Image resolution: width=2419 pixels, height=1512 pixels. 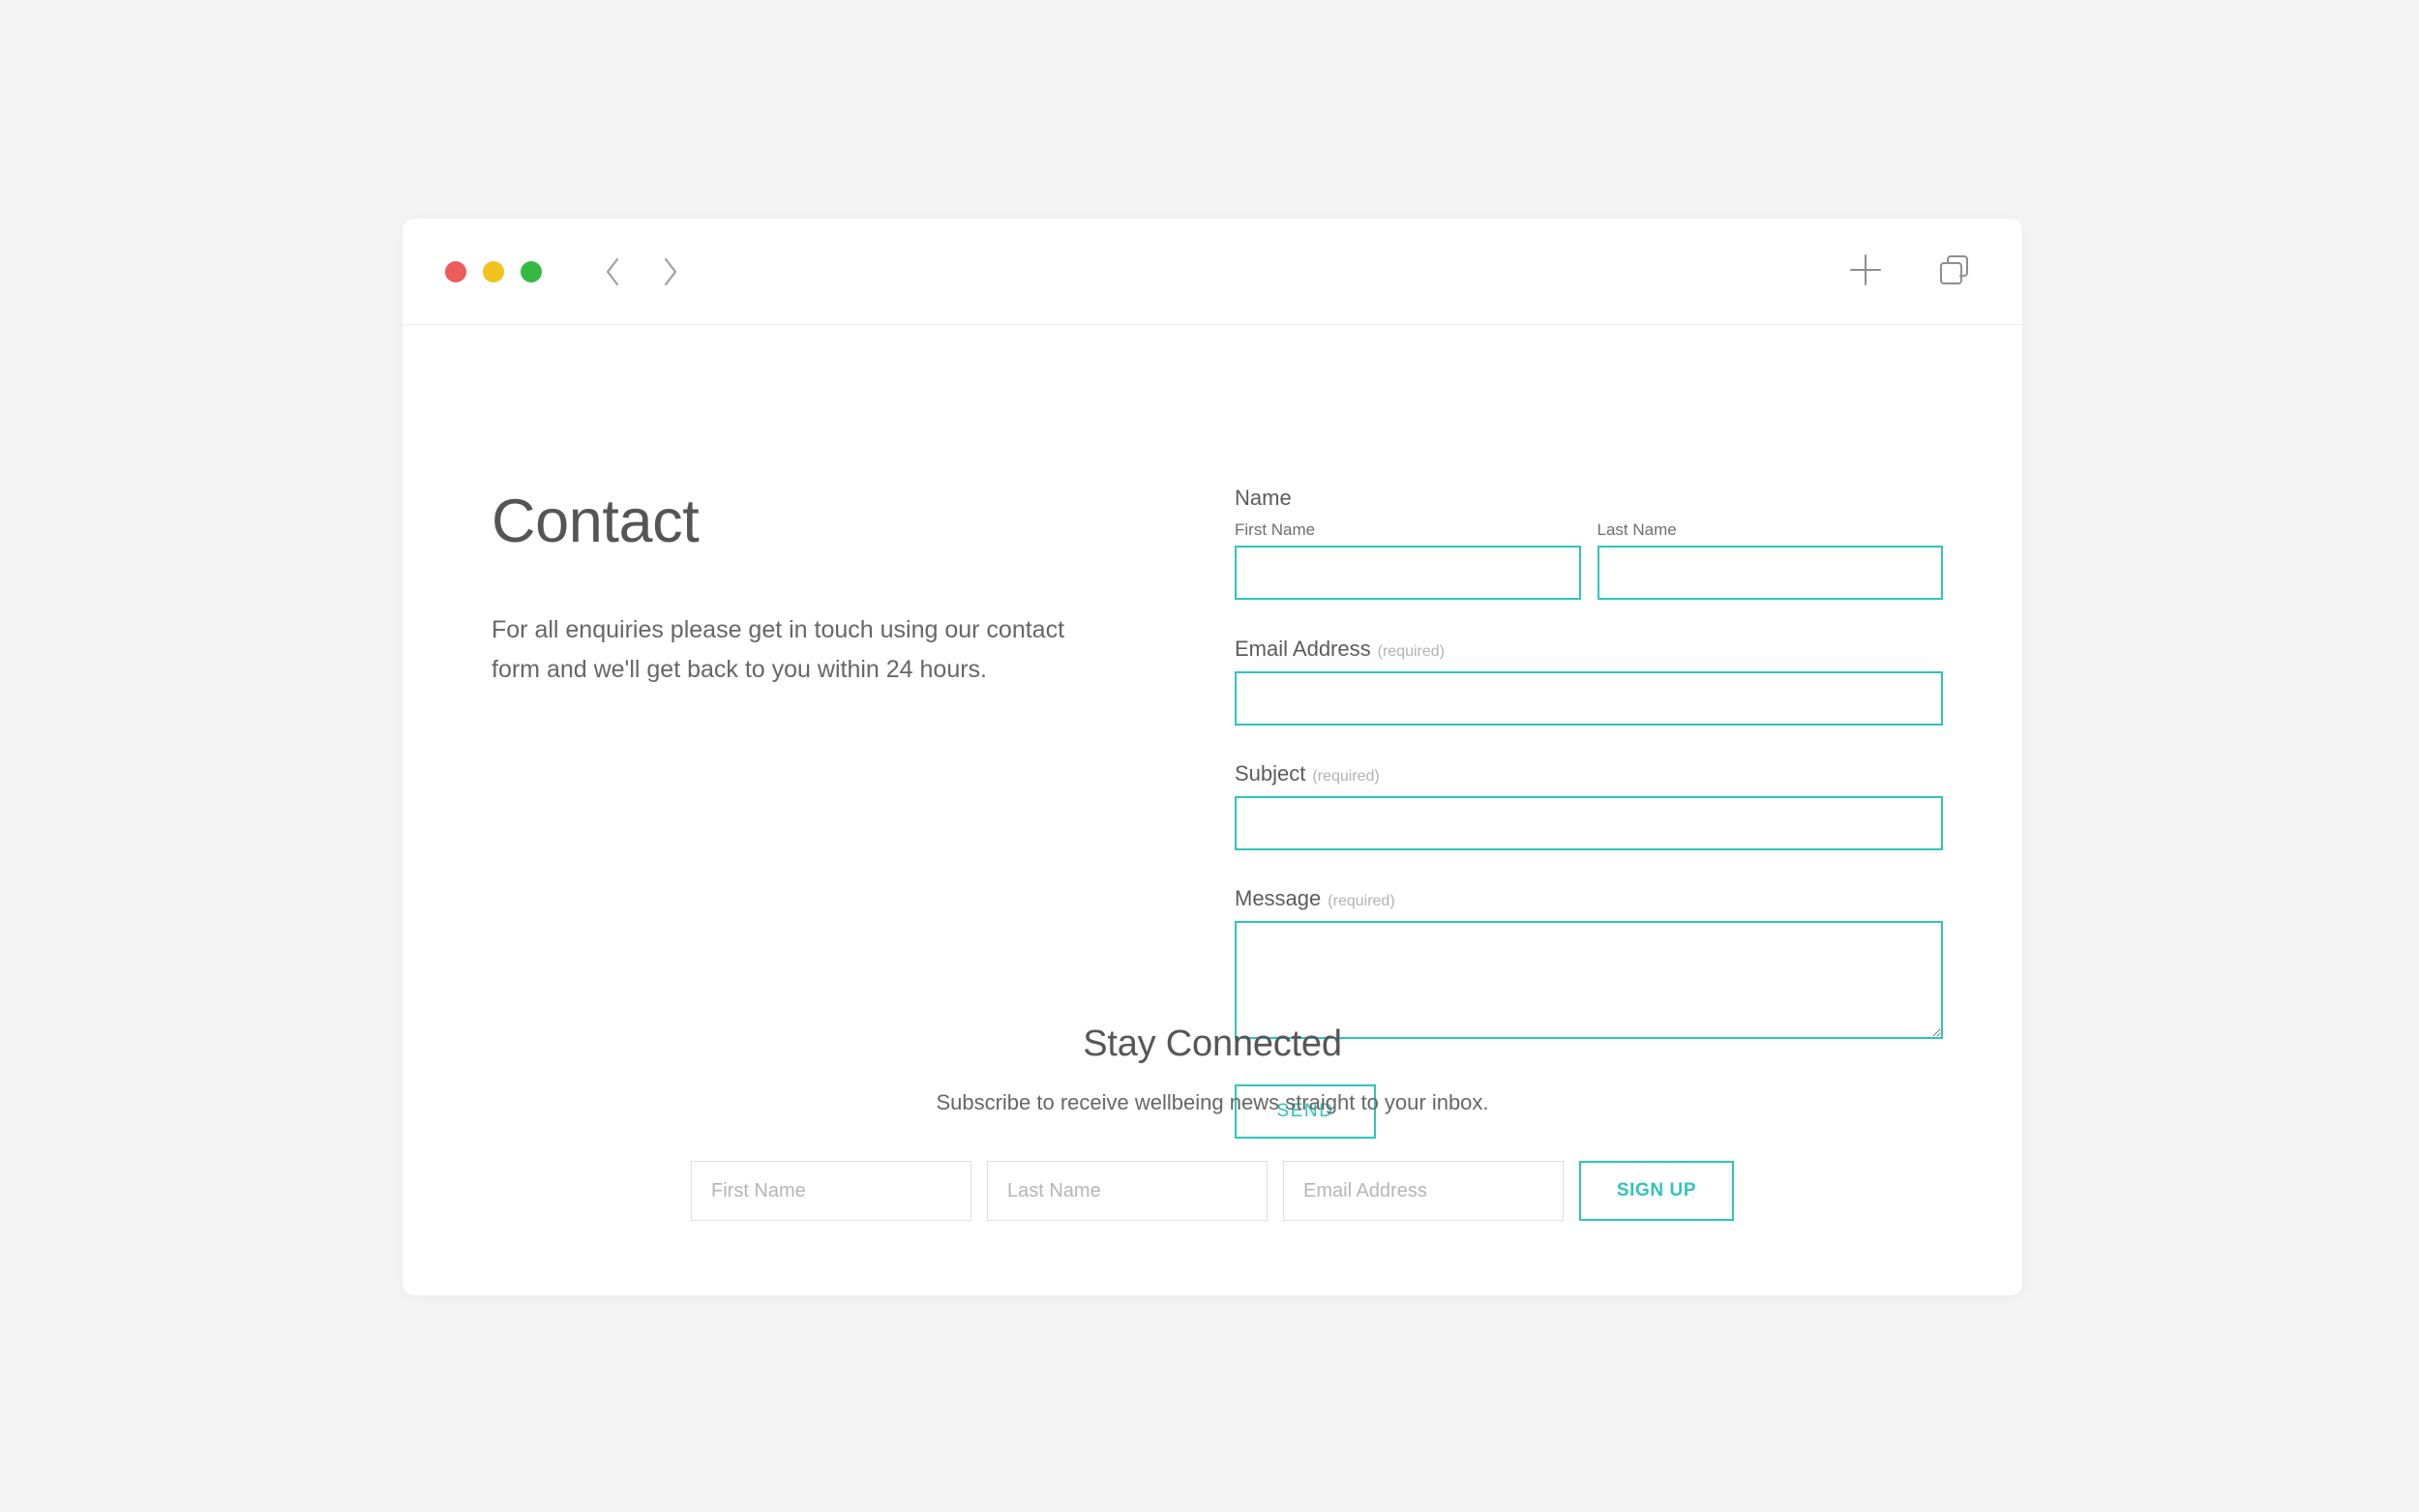 I want to click on email-label: Email Address (required), so click(x=1589, y=650).